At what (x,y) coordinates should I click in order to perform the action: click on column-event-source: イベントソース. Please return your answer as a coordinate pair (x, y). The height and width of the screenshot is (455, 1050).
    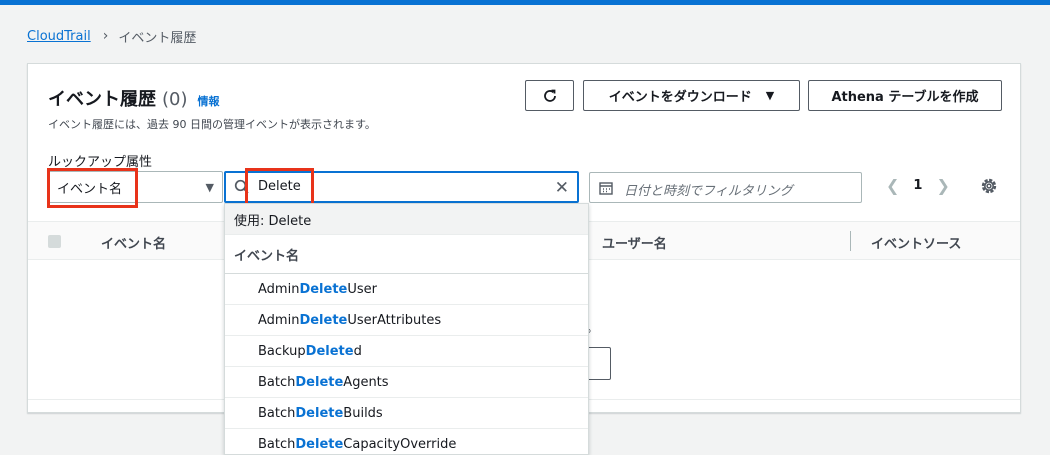
    Looking at the image, I should click on (916, 242).